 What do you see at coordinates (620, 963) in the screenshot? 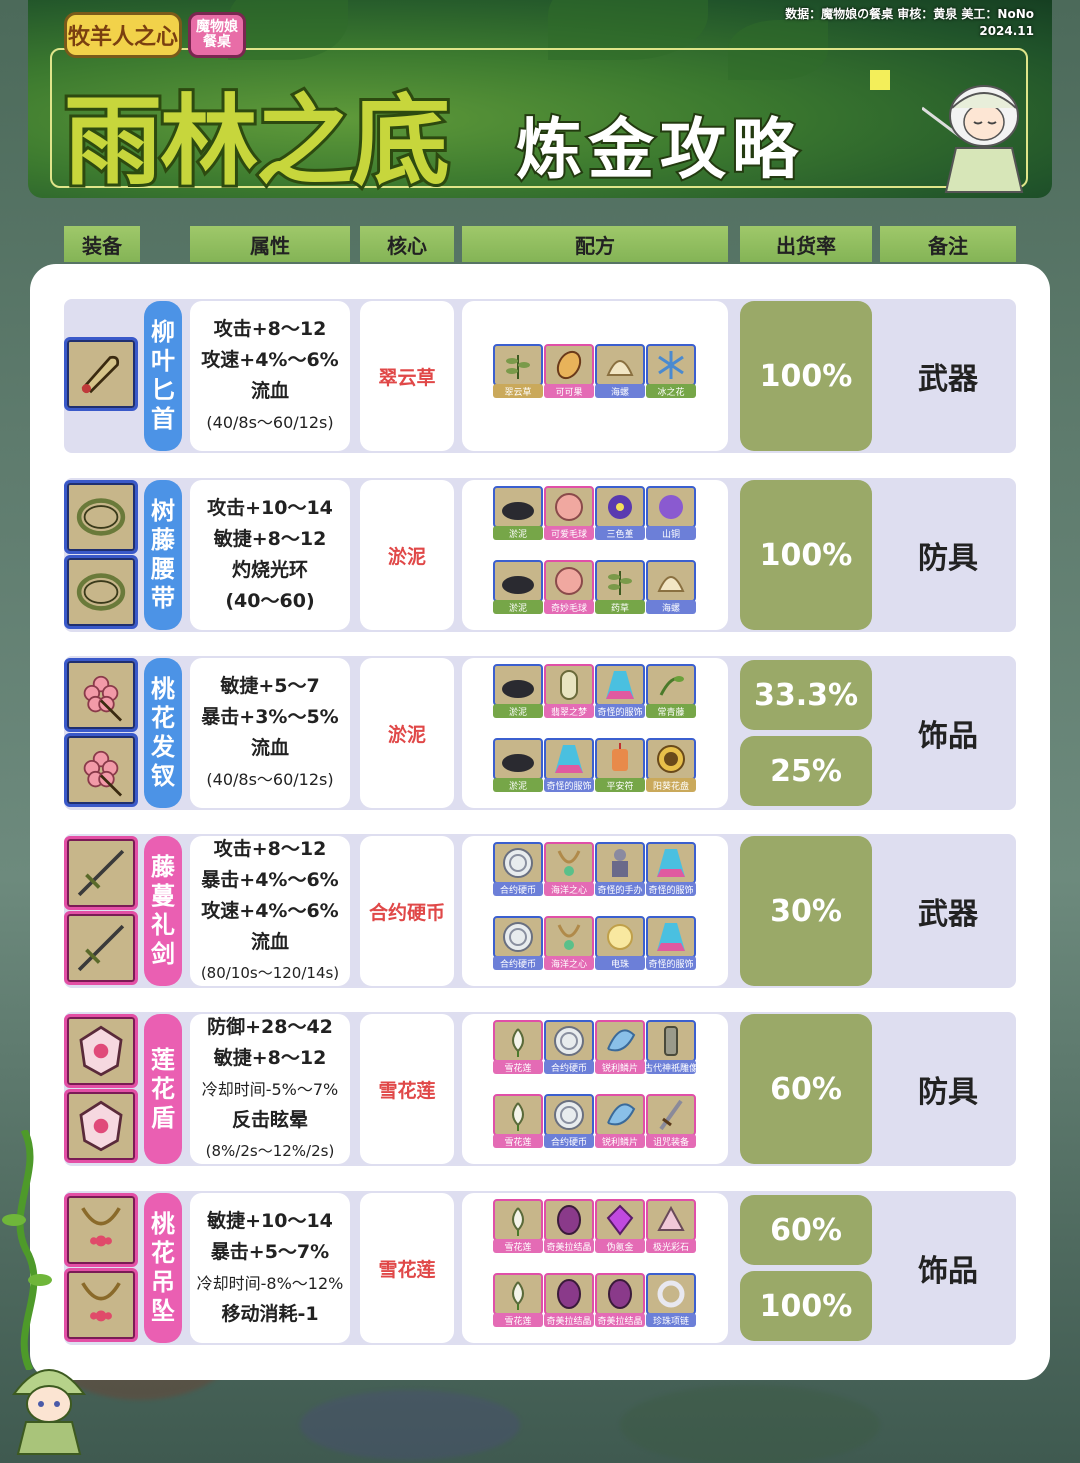
I see `ingredient-label: 电珠` at bounding box center [620, 963].